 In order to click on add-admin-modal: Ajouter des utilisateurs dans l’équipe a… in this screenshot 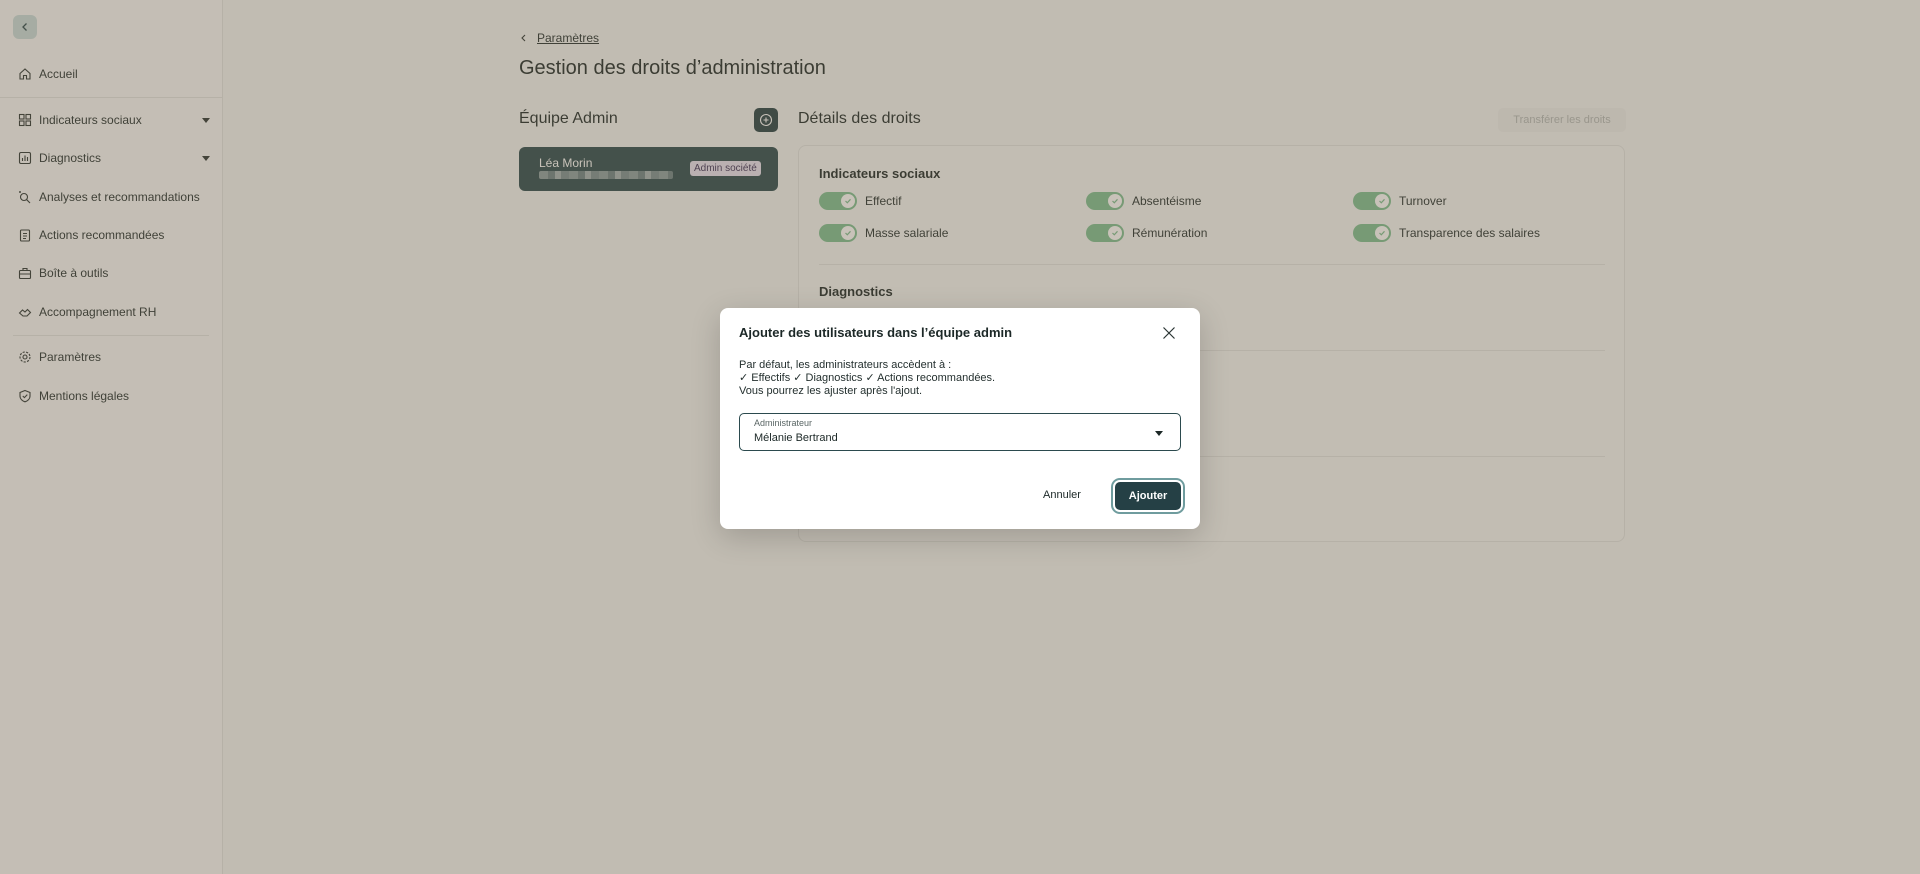, I will do `click(960, 418)`.